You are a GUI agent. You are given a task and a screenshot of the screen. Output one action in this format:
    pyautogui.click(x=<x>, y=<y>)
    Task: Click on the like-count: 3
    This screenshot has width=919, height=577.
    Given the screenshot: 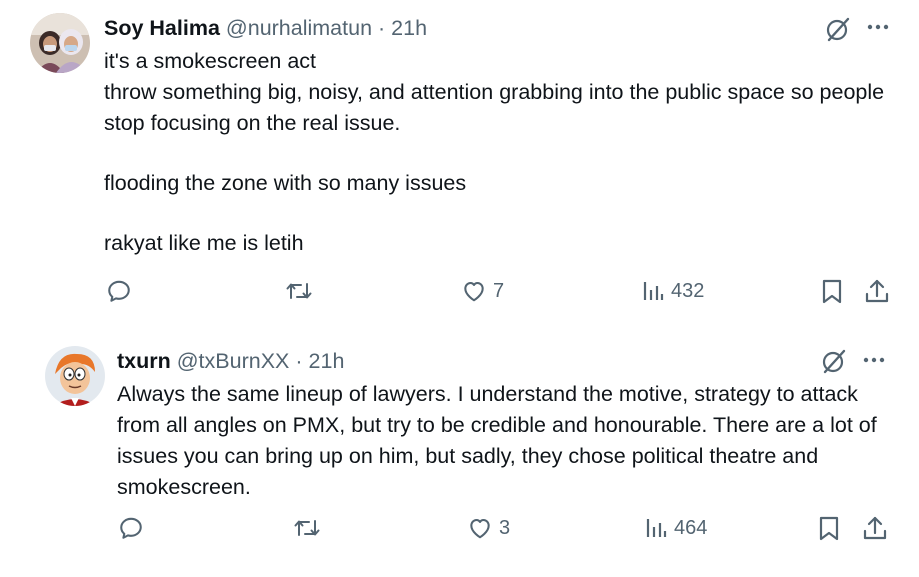 What is the action you would take?
    pyautogui.click(x=505, y=528)
    